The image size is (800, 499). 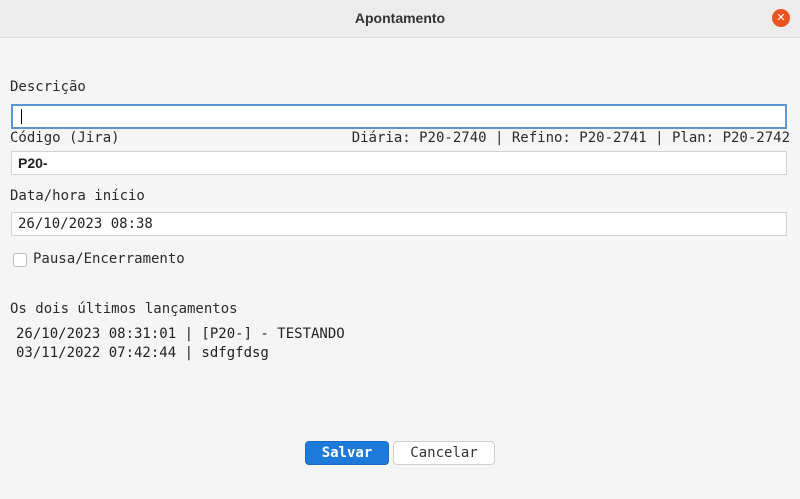 I want to click on history-label: Os dois últimos lançamentos, so click(x=124, y=309).